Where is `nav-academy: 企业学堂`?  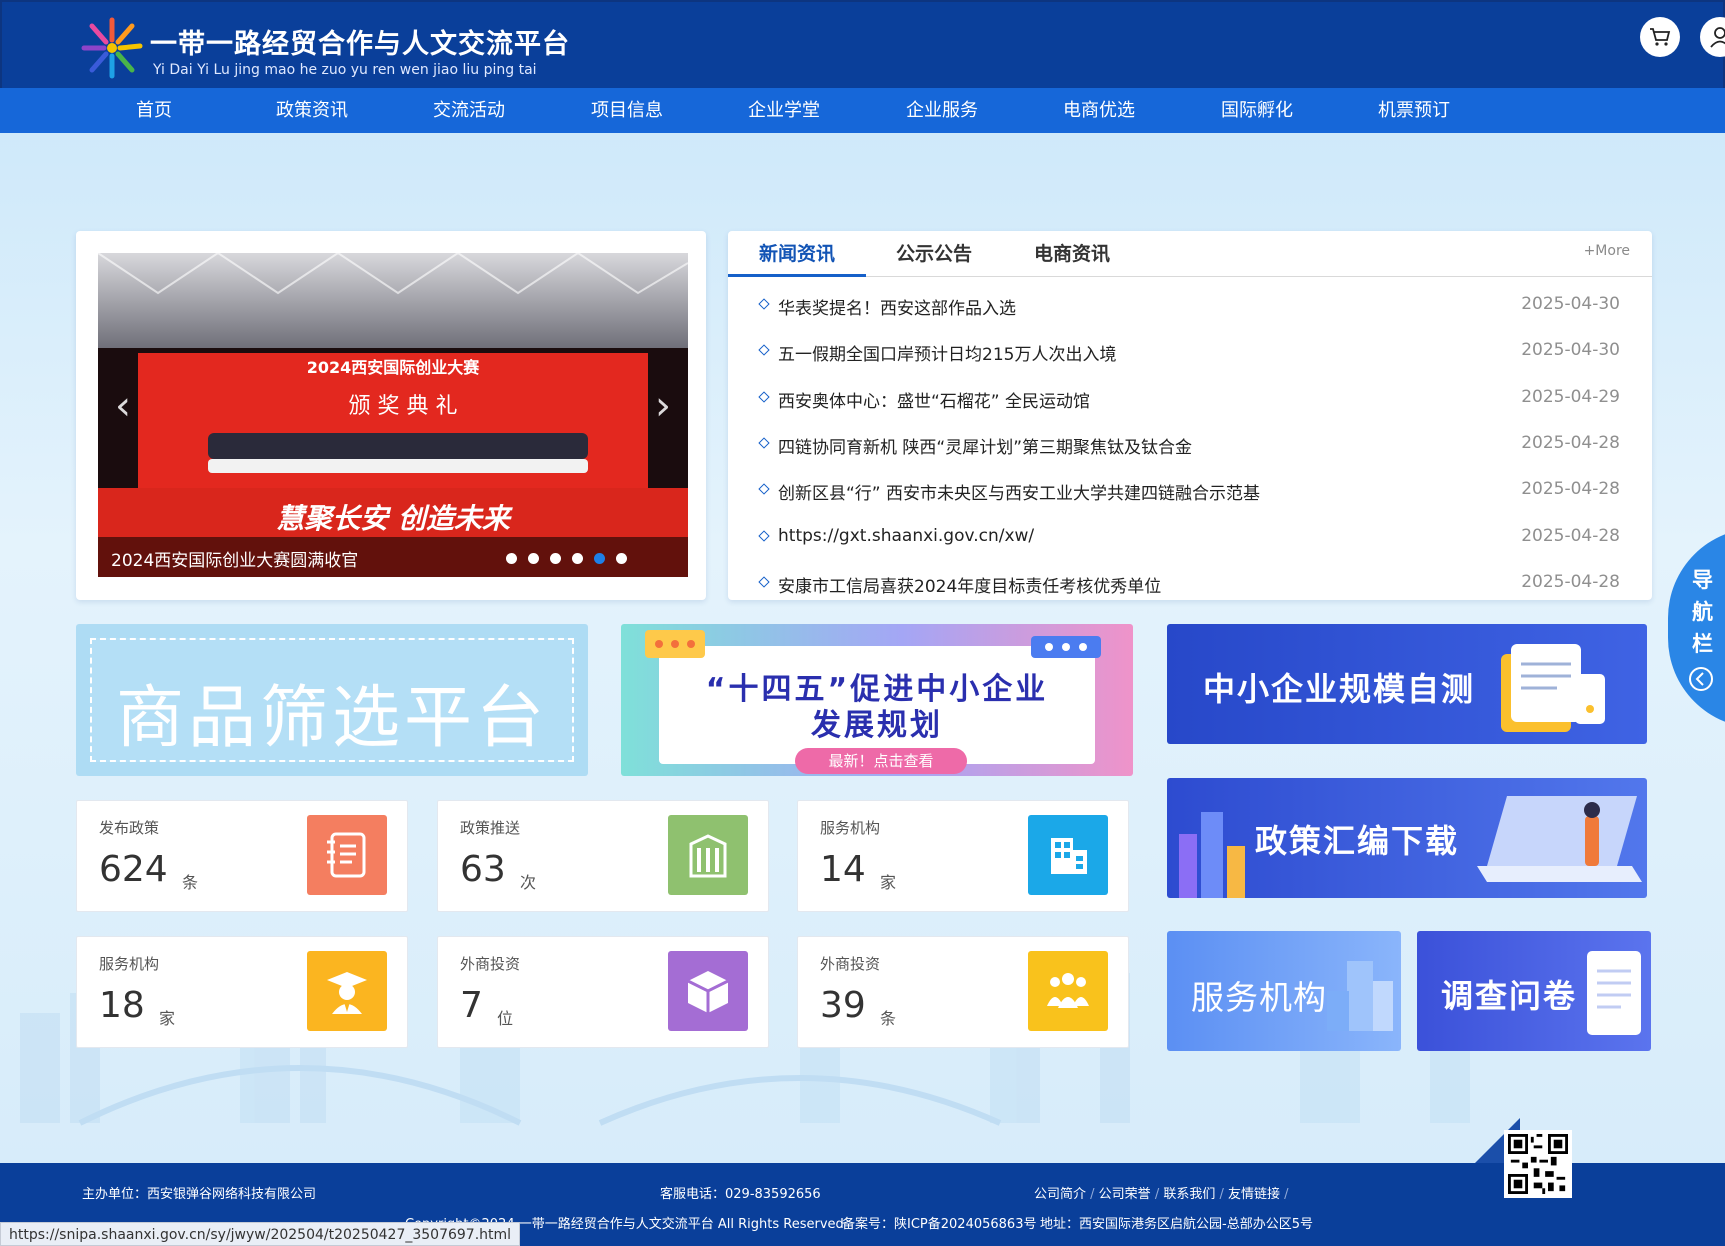 nav-academy: 企业学堂 is located at coordinates (784, 110).